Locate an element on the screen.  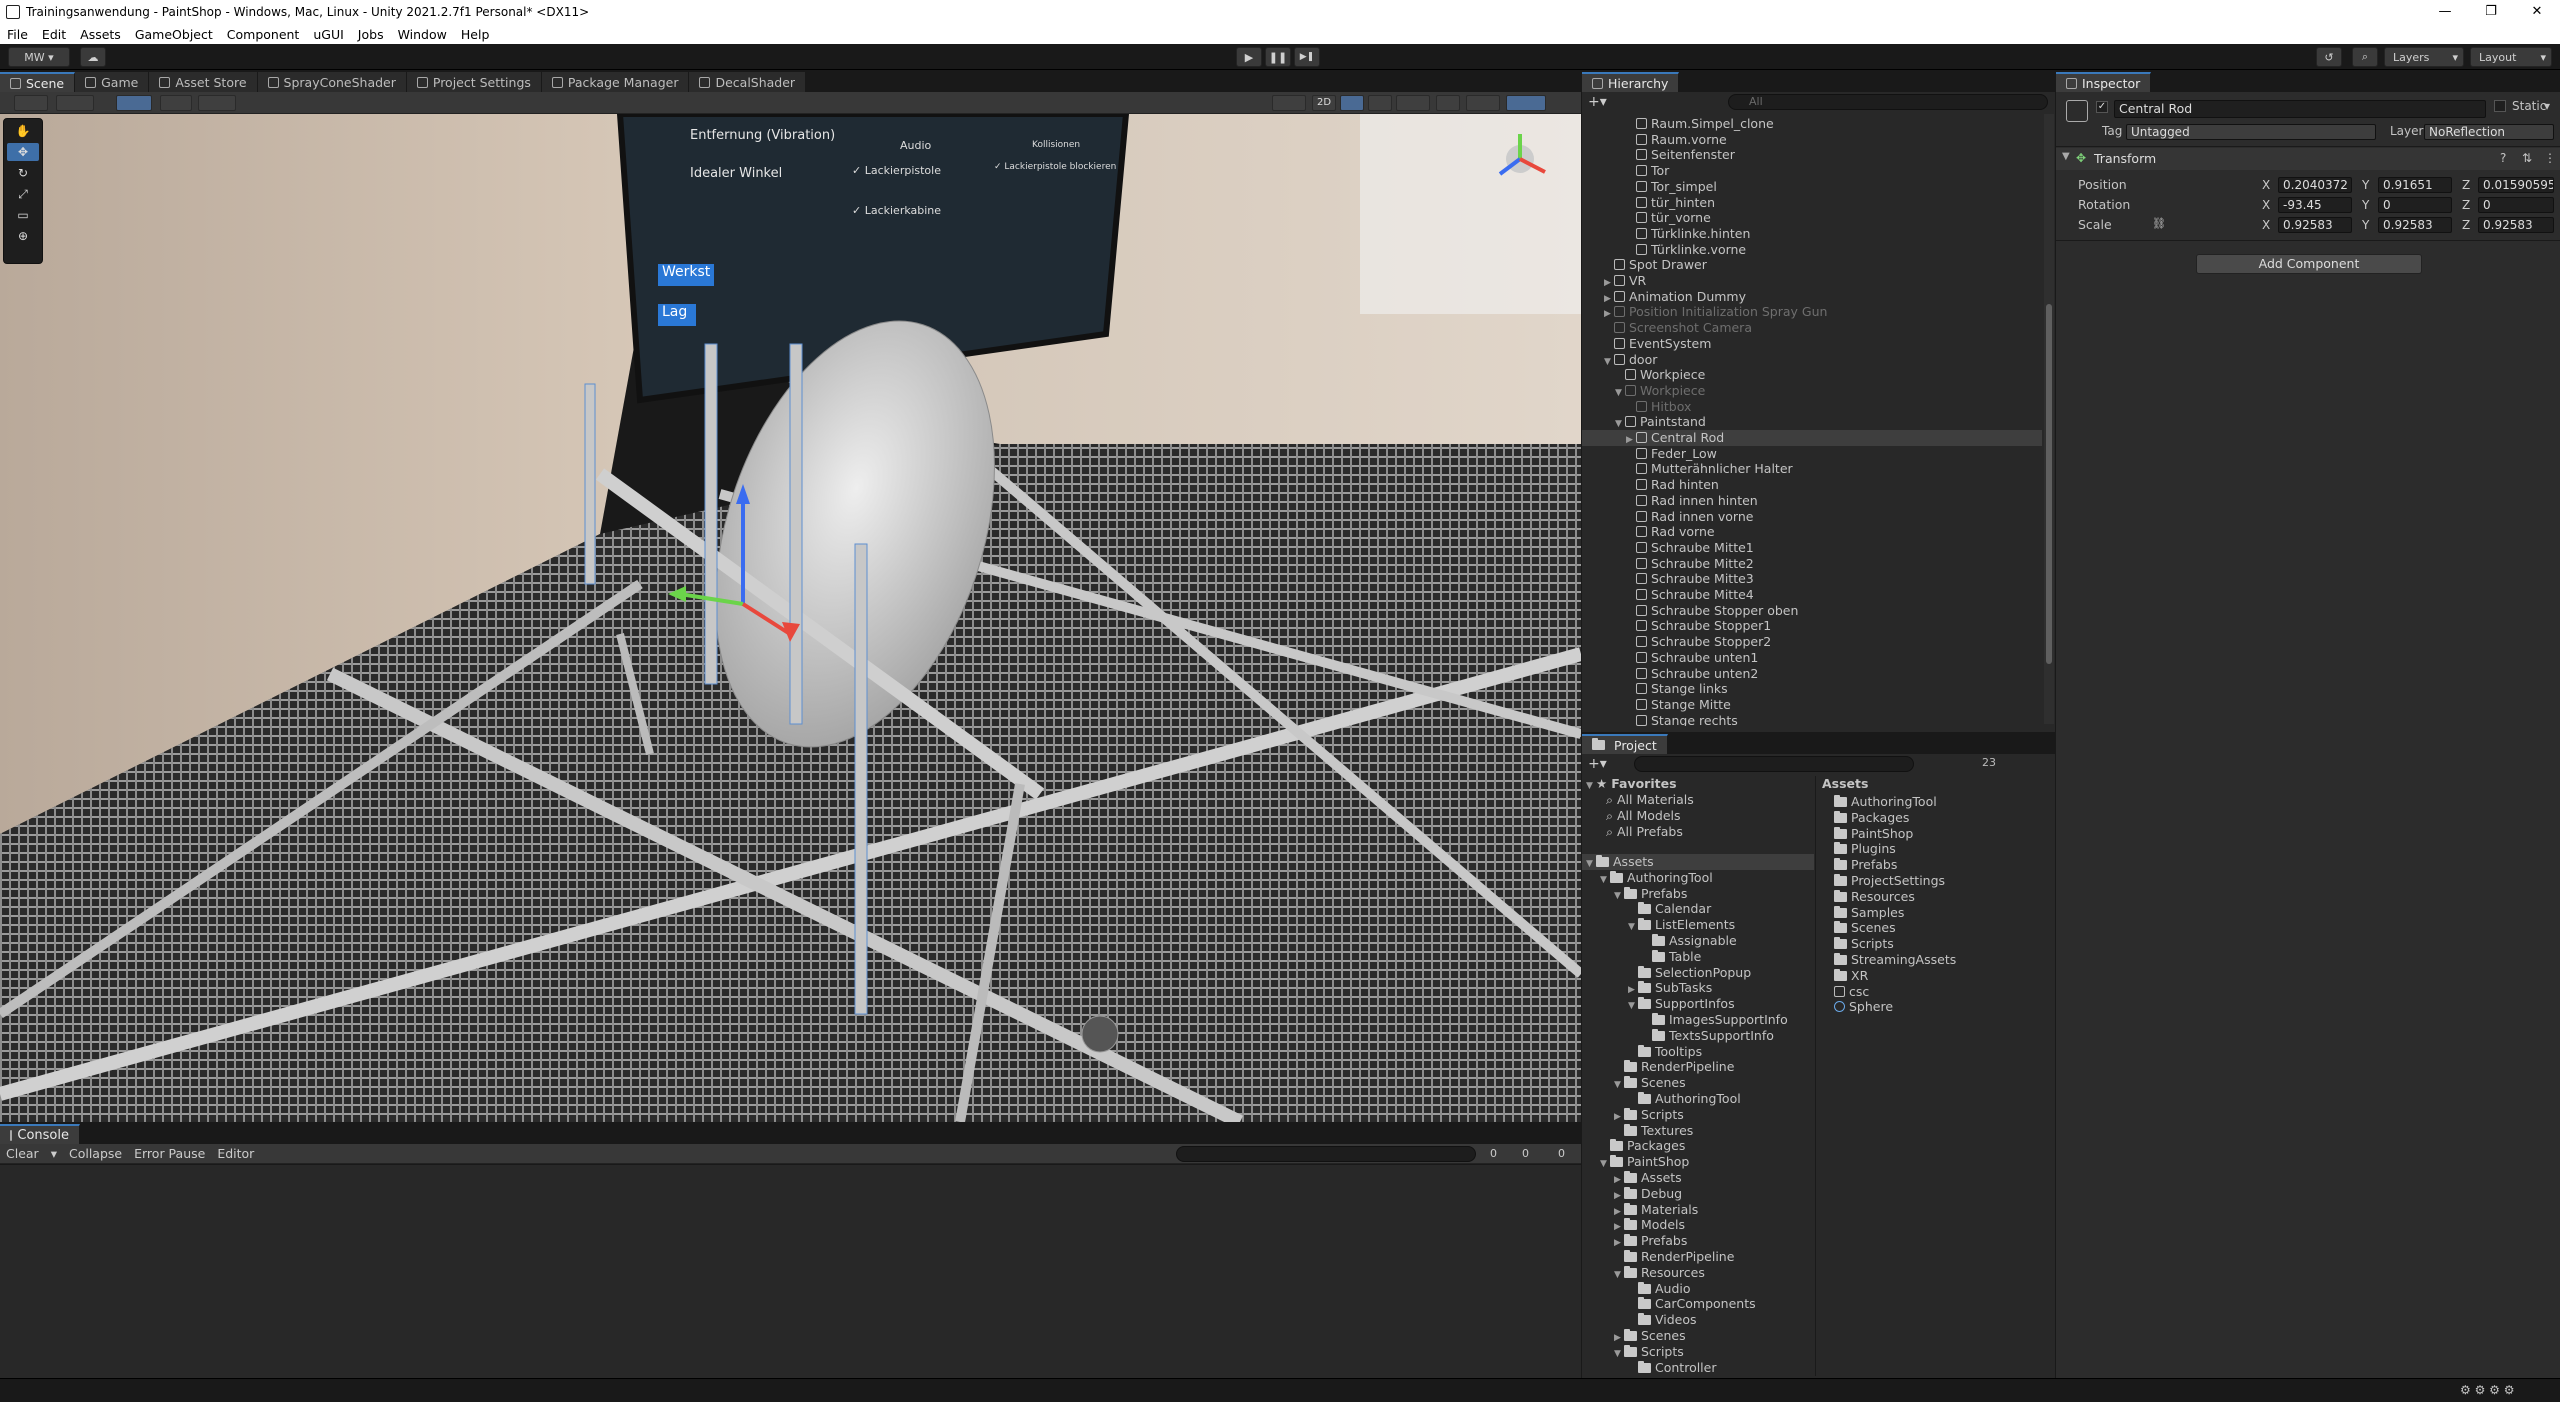
error-pause-button: Error Pause is located at coordinates (169, 1153).